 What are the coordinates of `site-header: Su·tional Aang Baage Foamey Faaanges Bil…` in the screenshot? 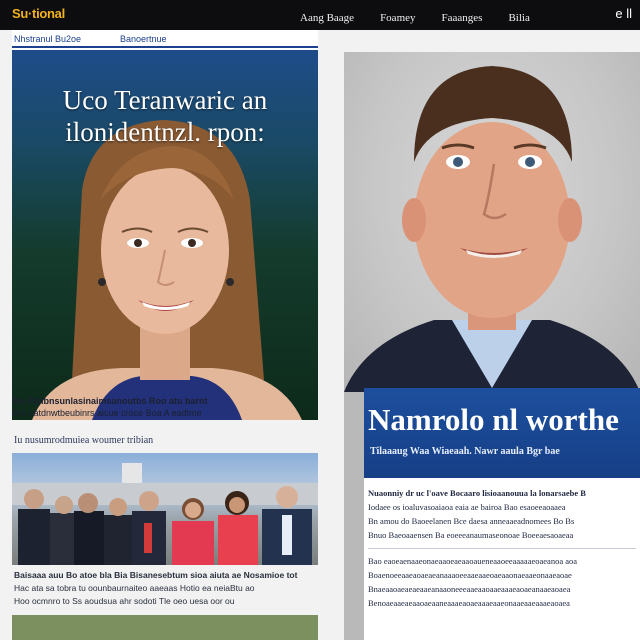 It's located at (320, 15).